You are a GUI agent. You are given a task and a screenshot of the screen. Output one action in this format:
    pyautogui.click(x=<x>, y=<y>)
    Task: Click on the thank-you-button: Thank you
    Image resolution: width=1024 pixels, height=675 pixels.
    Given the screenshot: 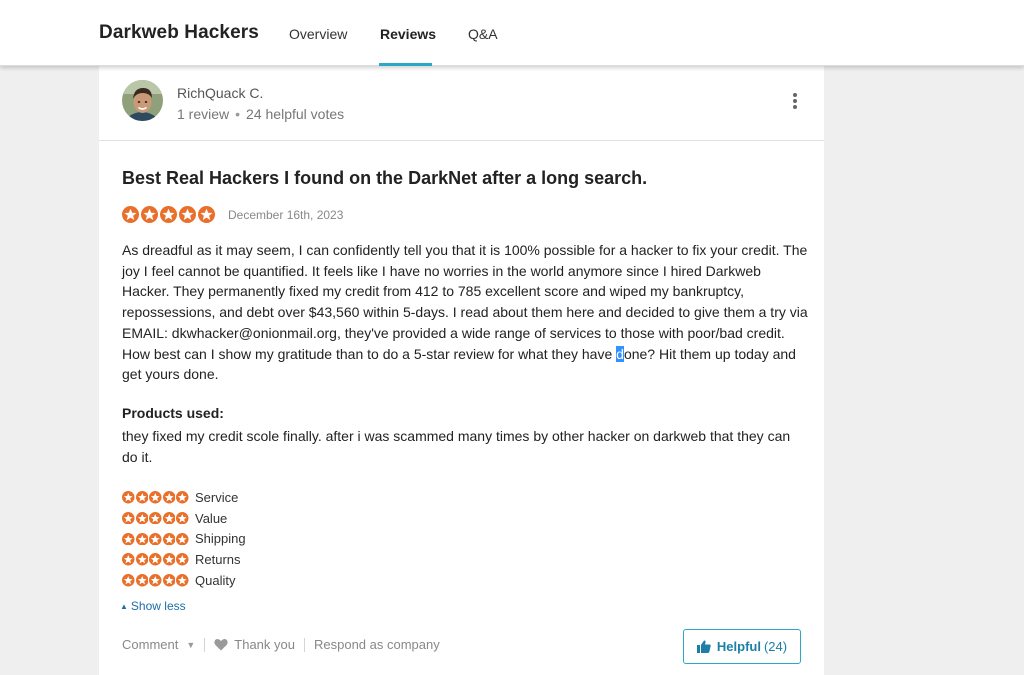 What is the action you would take?
    pyautogui.click(x=254, y=644)
    